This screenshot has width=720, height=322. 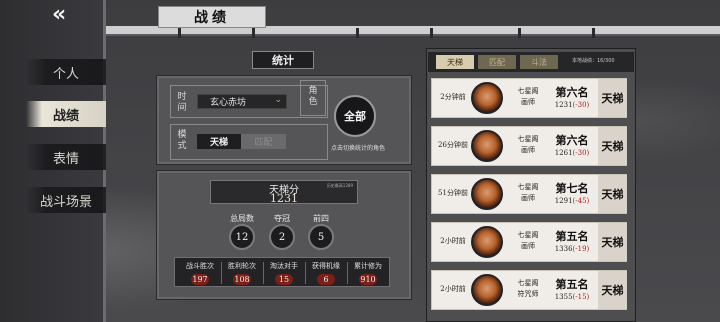 I want to click on record-score: 1355(-15), so click(x=572, y=297).